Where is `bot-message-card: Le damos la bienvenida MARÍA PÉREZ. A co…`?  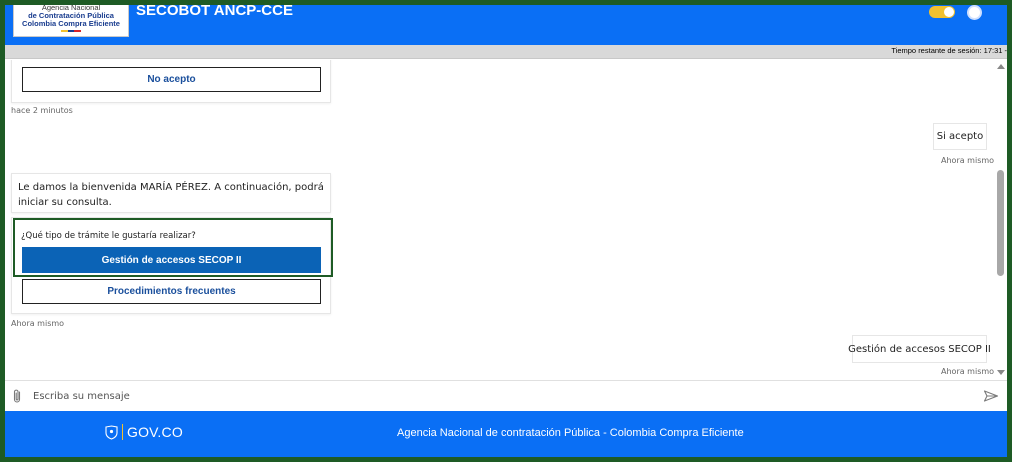
bot-message-card: Le damos la bienvenida MARÍA PÉREZ. A co… is located at coordinates (171, 193).